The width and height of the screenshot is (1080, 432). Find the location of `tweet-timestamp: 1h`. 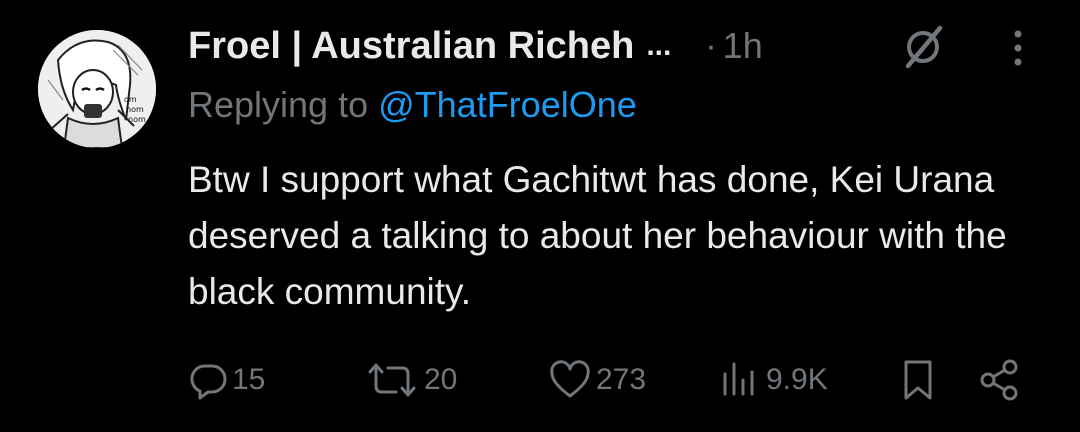

tweet-timestamp: 1h is located at coordinates (743, 46).